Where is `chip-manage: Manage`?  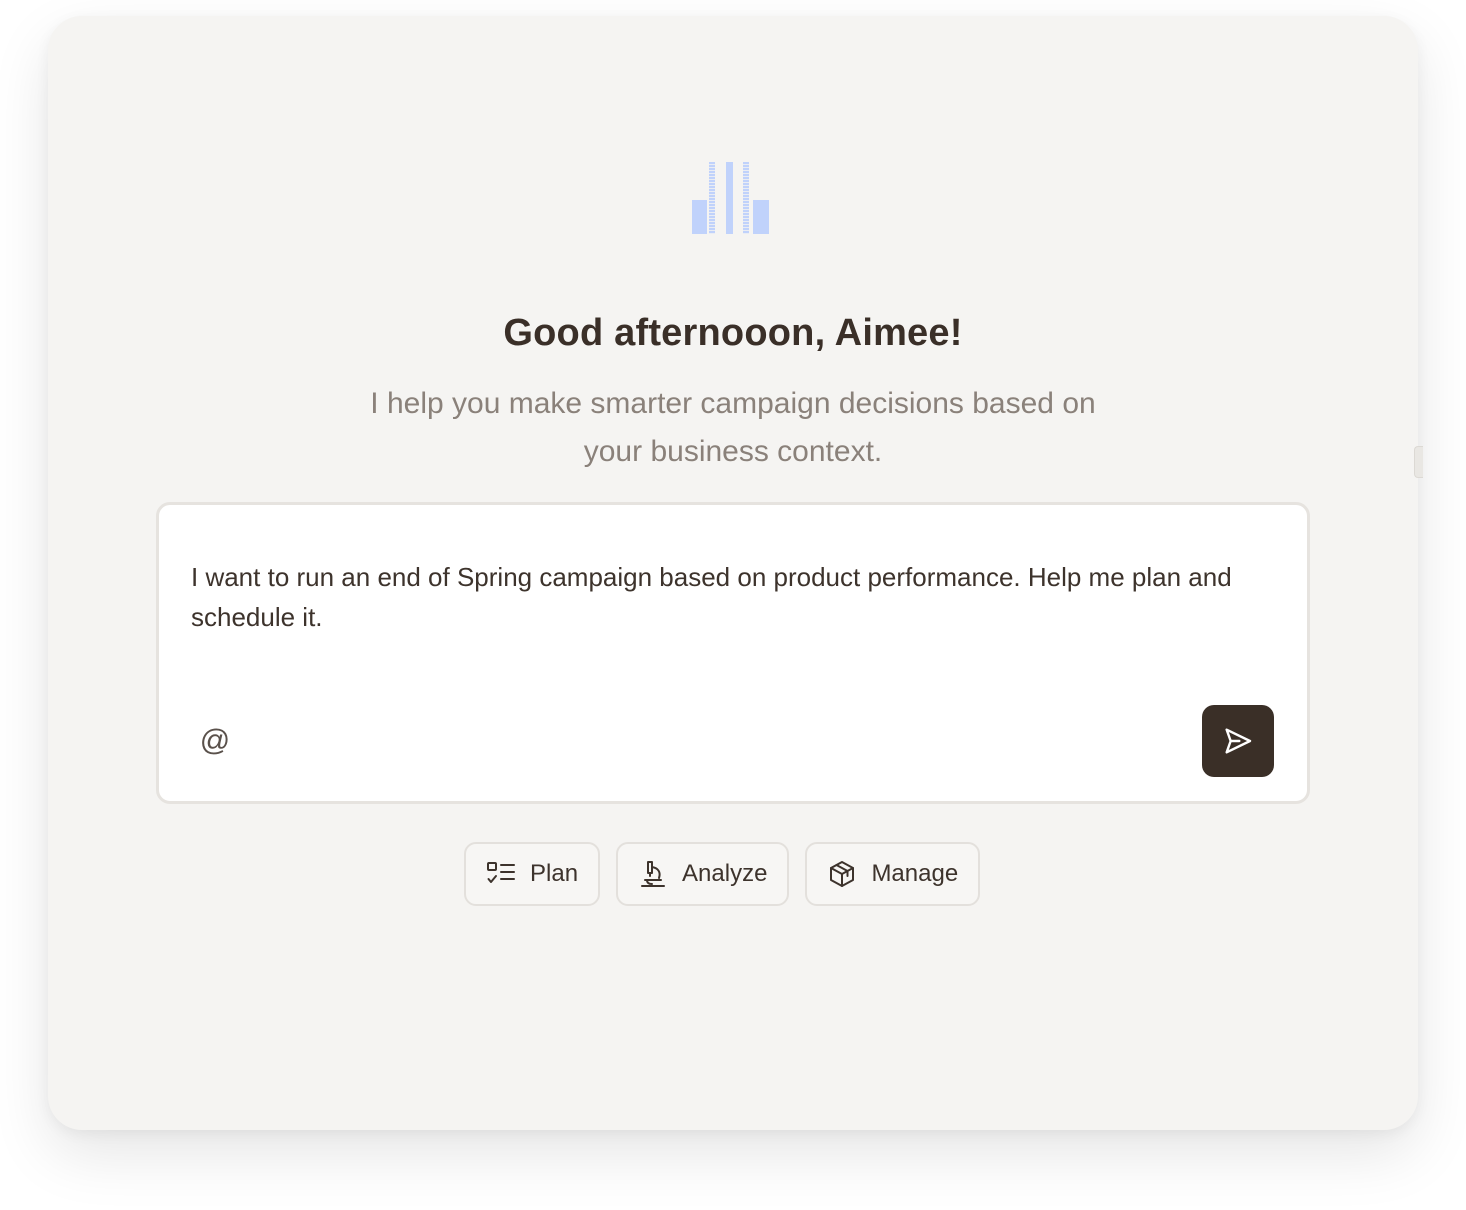 chip-manage: Manage is located at coordinates (893, 874).